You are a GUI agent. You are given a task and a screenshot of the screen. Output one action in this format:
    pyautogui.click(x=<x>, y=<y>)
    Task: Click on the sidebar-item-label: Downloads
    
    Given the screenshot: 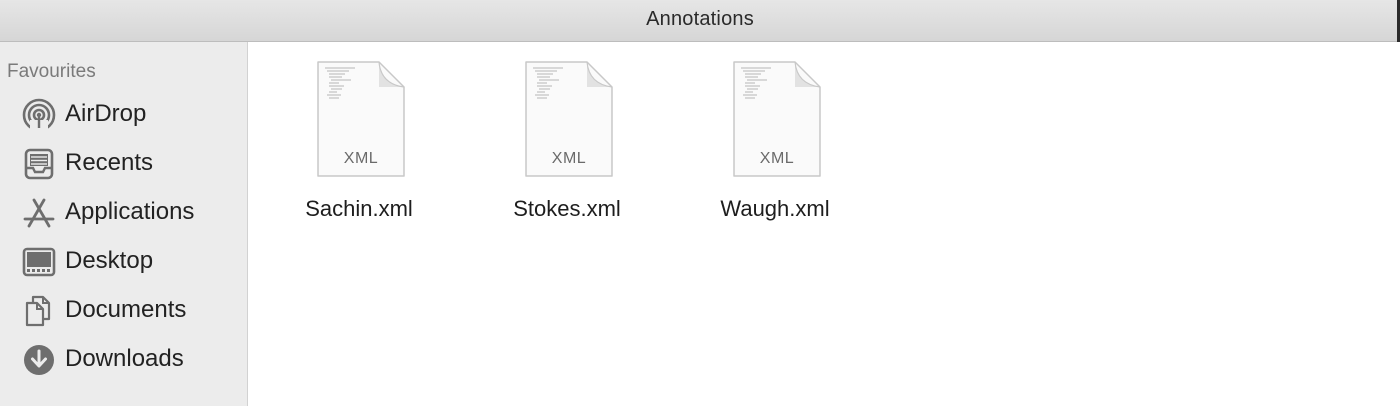 What is the action you would take?
    pyautogui.click(x=124, y=358)
    